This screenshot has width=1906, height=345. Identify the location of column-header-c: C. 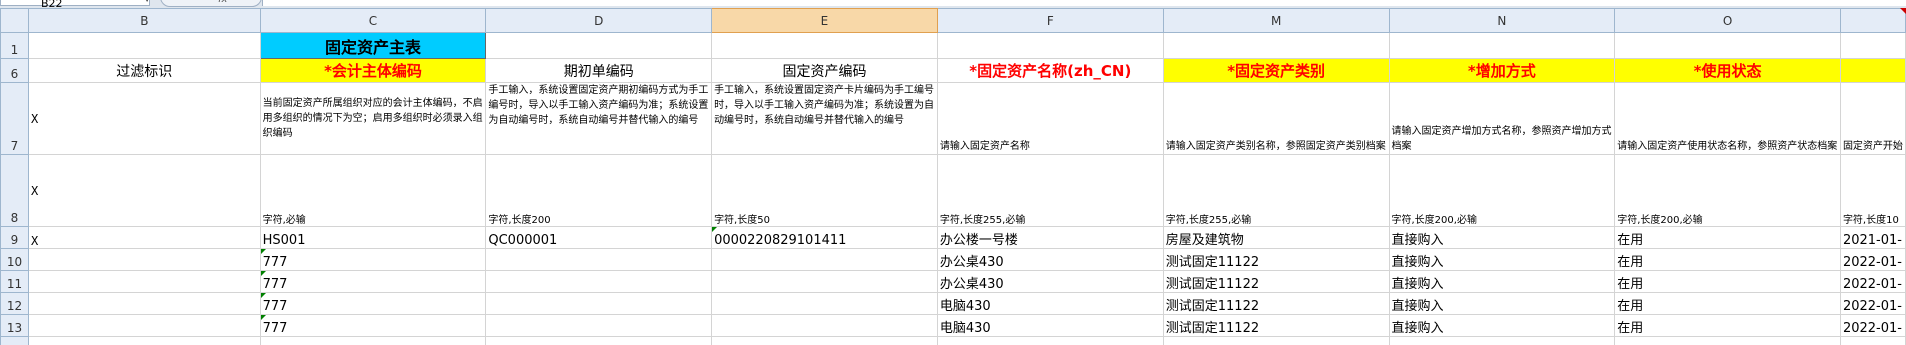
(373, 20).